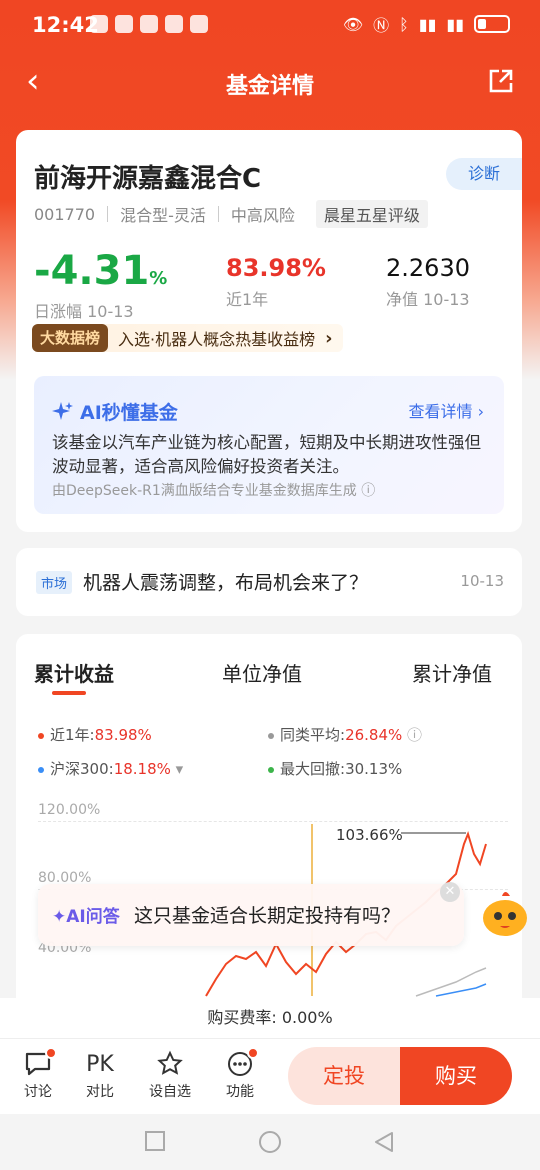  Describe the element at coordinates (217, 339) in the screenshot. I see `rank-text: 入选·机器人概念热基收益榜` at that location.